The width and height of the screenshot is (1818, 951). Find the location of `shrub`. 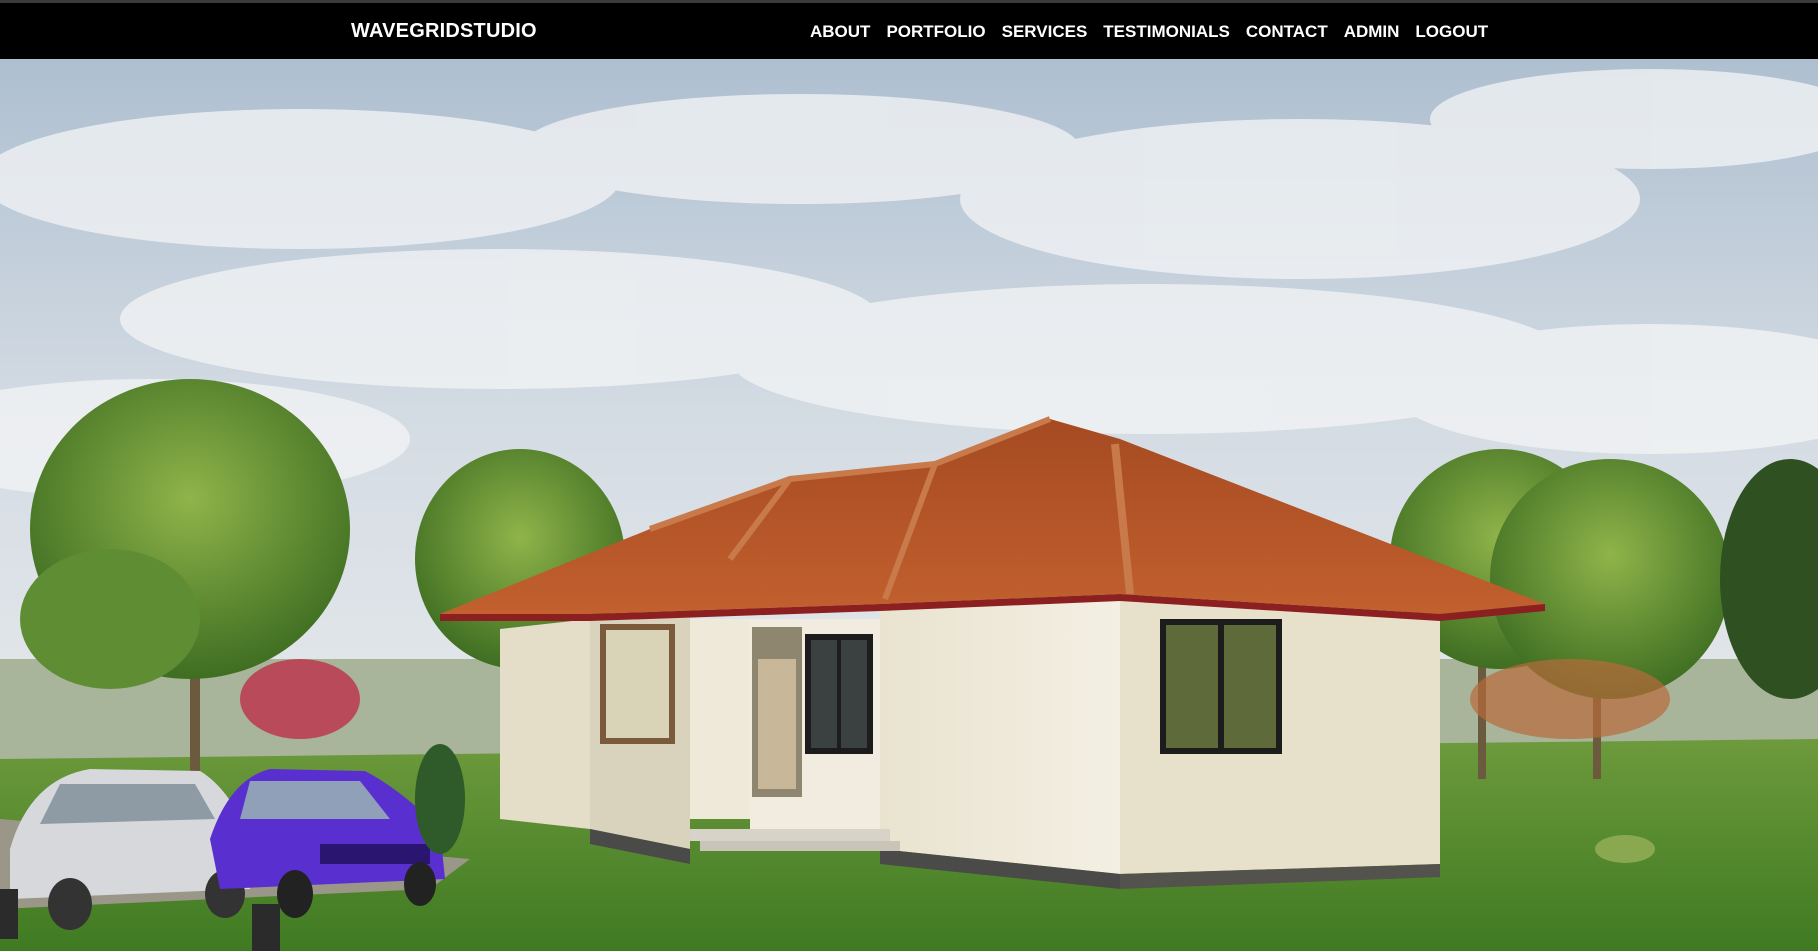

shrub is located at coordinates (440, 799).